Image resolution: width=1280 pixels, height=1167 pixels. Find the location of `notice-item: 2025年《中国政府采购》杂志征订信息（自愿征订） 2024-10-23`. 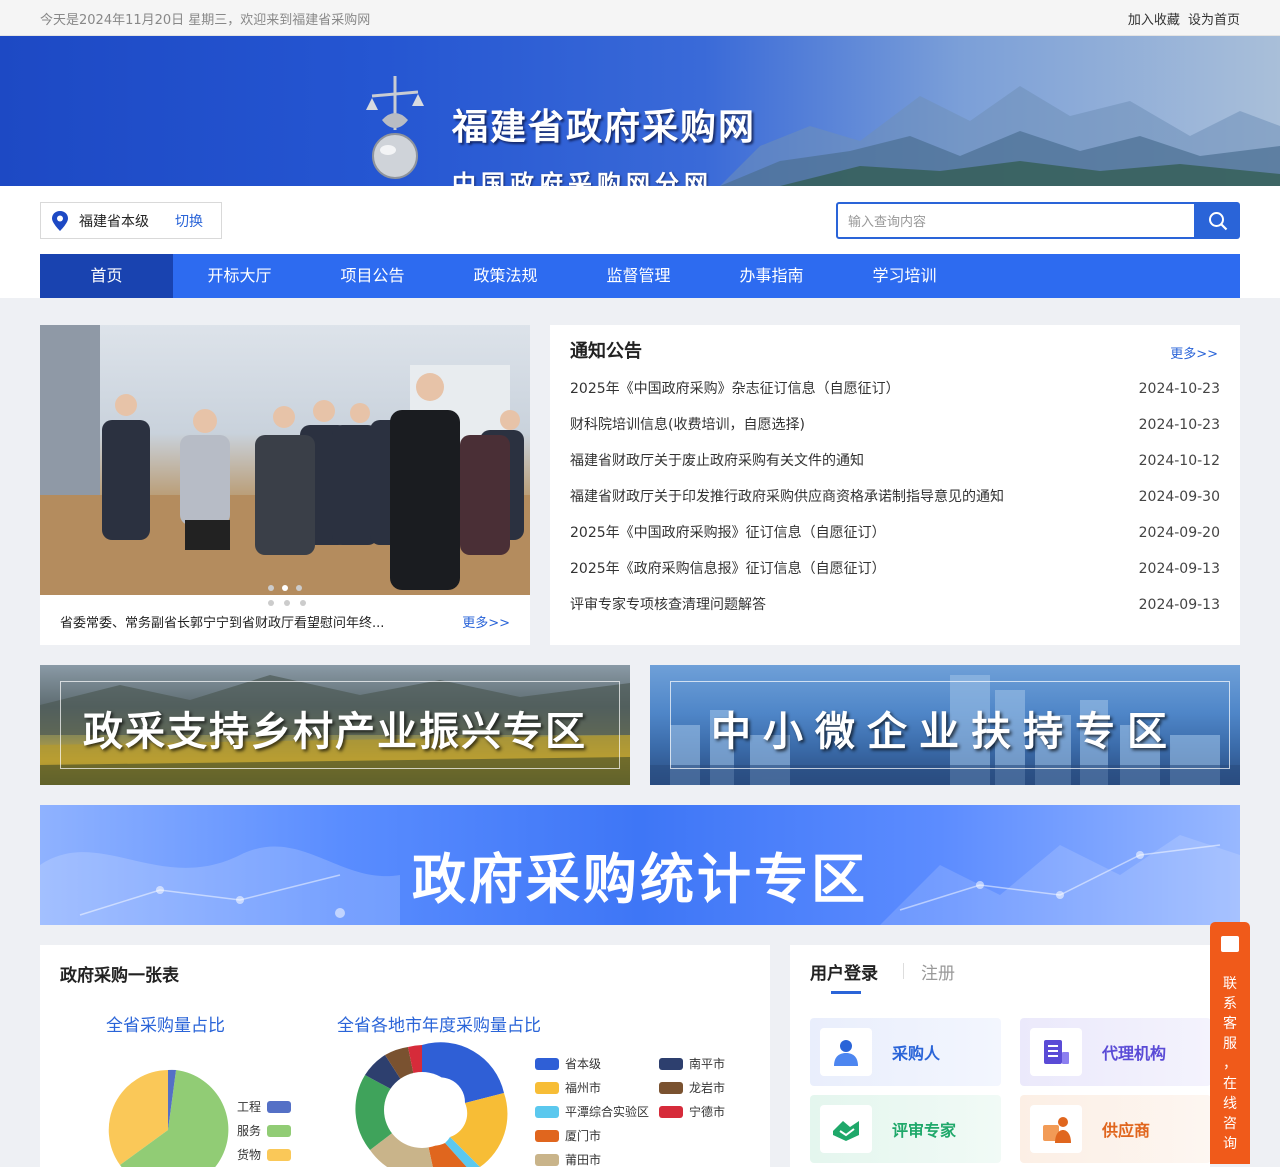

notice-item: 2025年《中国政府采购》杂志征订信息（自愿征订） 2024-10-23 is located at coordinates (895, 389).